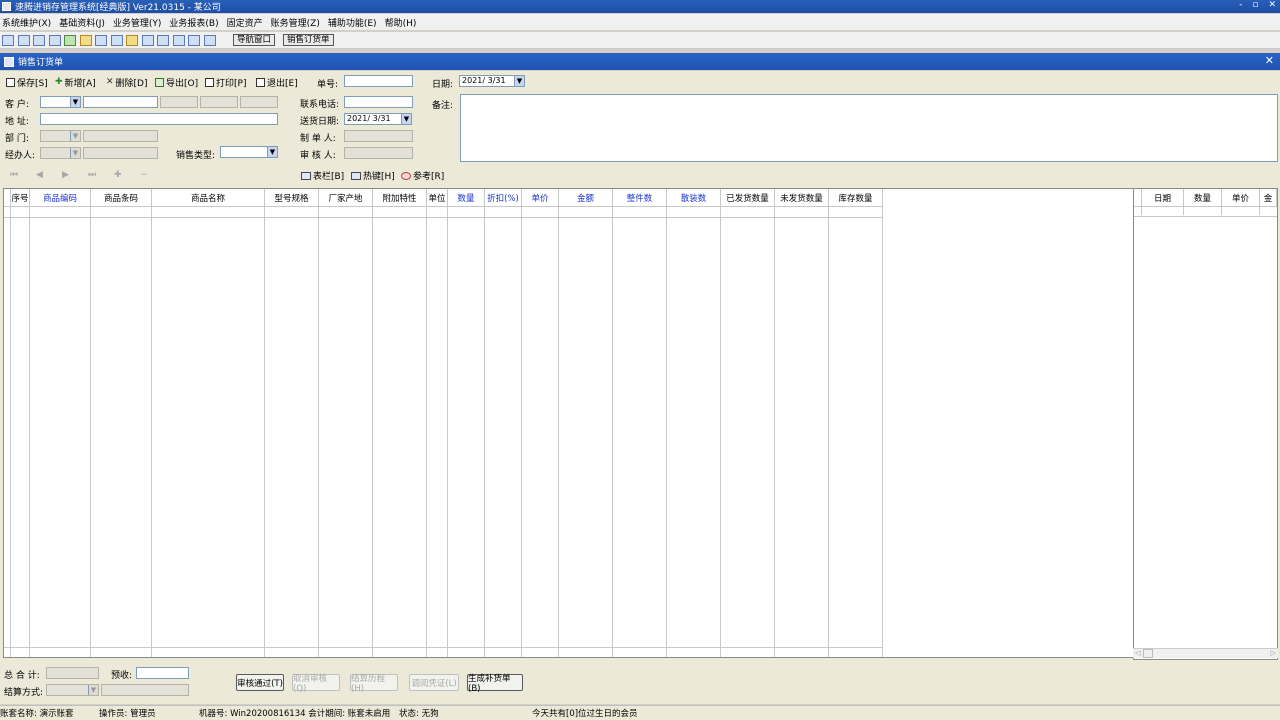 The image size is (1280, 720). What do you see at coordinates (60, 102) in the screenshot?
I see `customer-type-select: ▼` at bounding box center [60, 102].